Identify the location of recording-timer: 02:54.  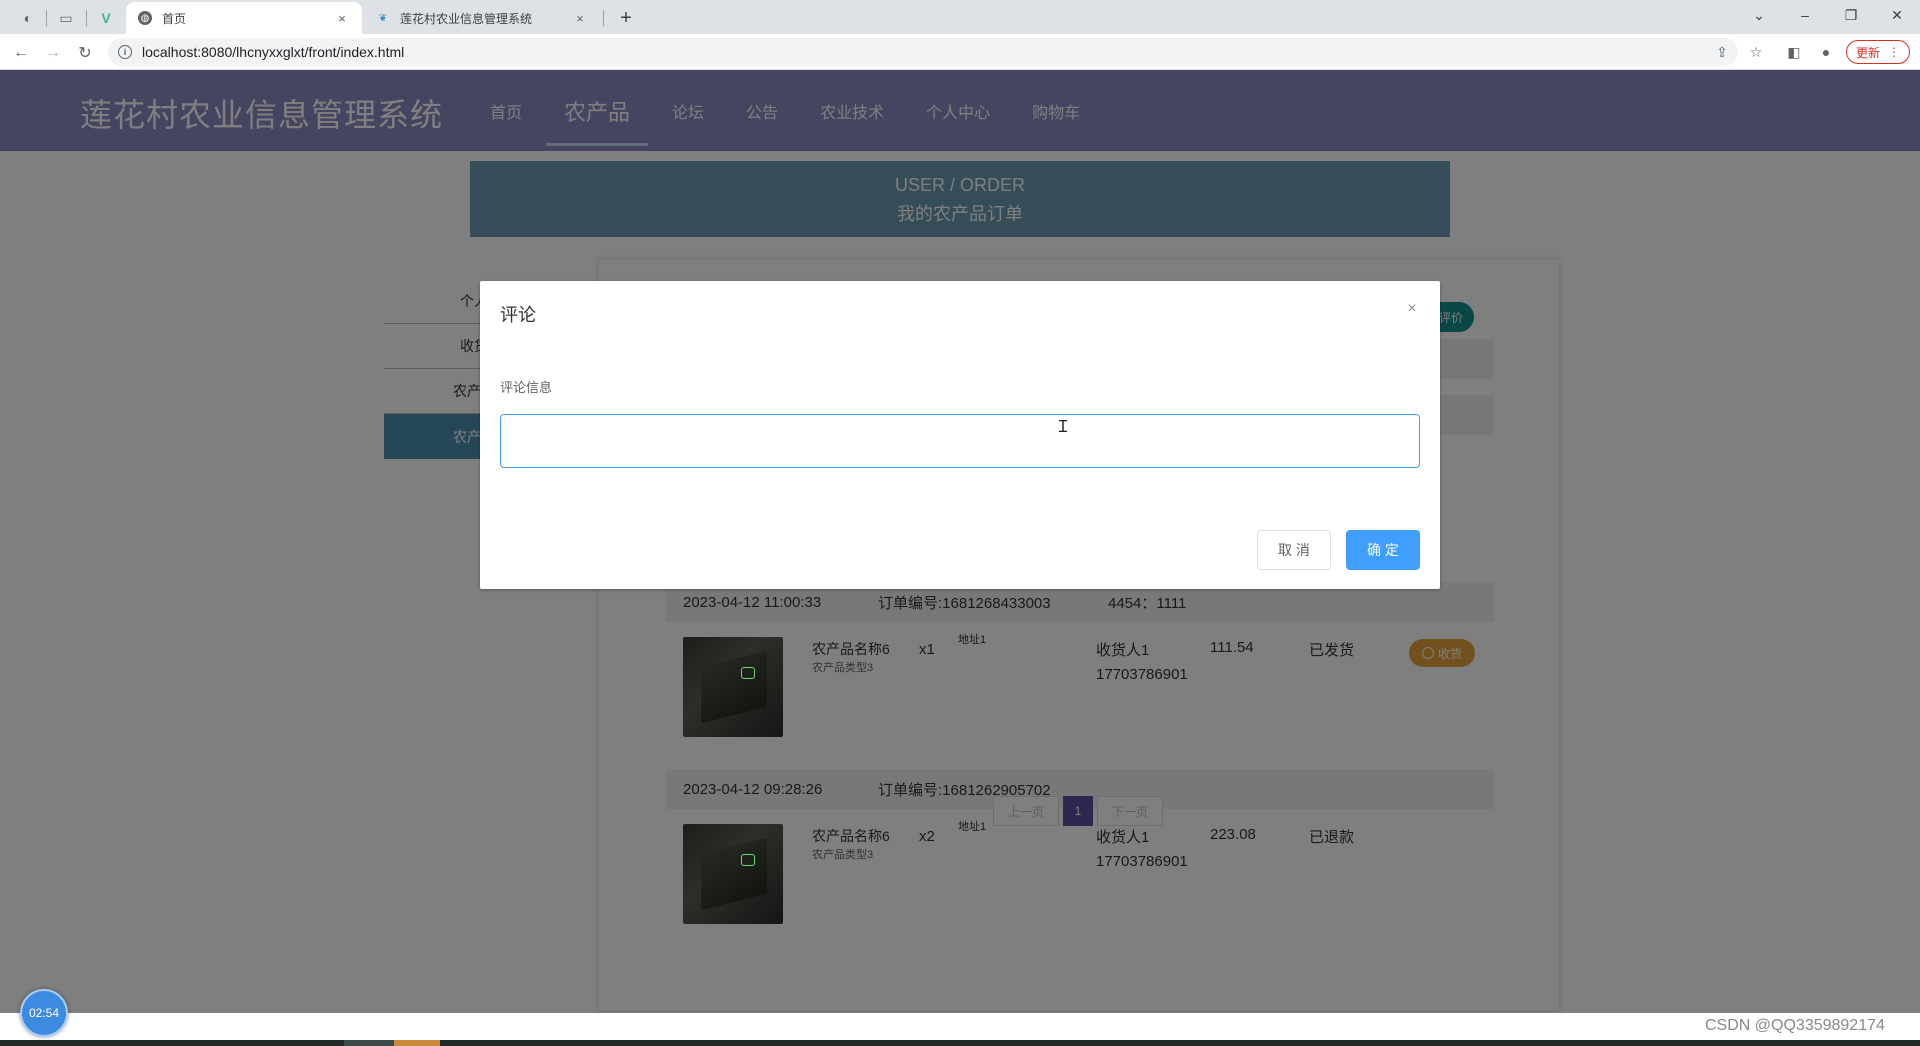
(44, 1013).